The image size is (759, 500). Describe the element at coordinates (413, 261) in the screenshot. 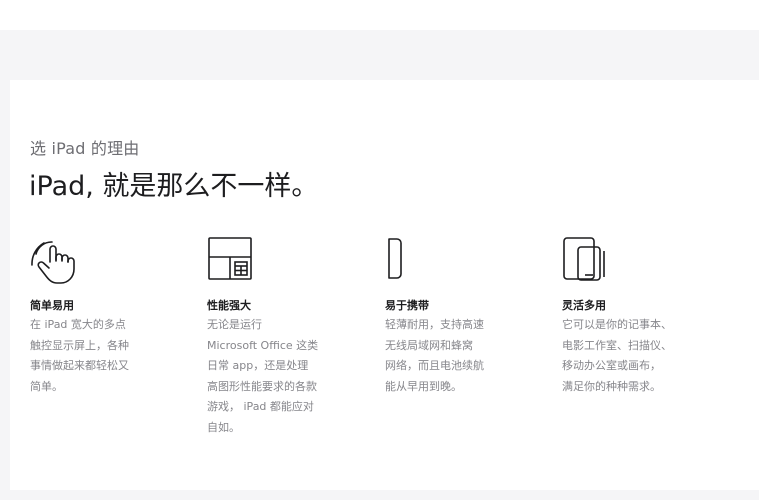

I see `thin-device-icon` at that location.